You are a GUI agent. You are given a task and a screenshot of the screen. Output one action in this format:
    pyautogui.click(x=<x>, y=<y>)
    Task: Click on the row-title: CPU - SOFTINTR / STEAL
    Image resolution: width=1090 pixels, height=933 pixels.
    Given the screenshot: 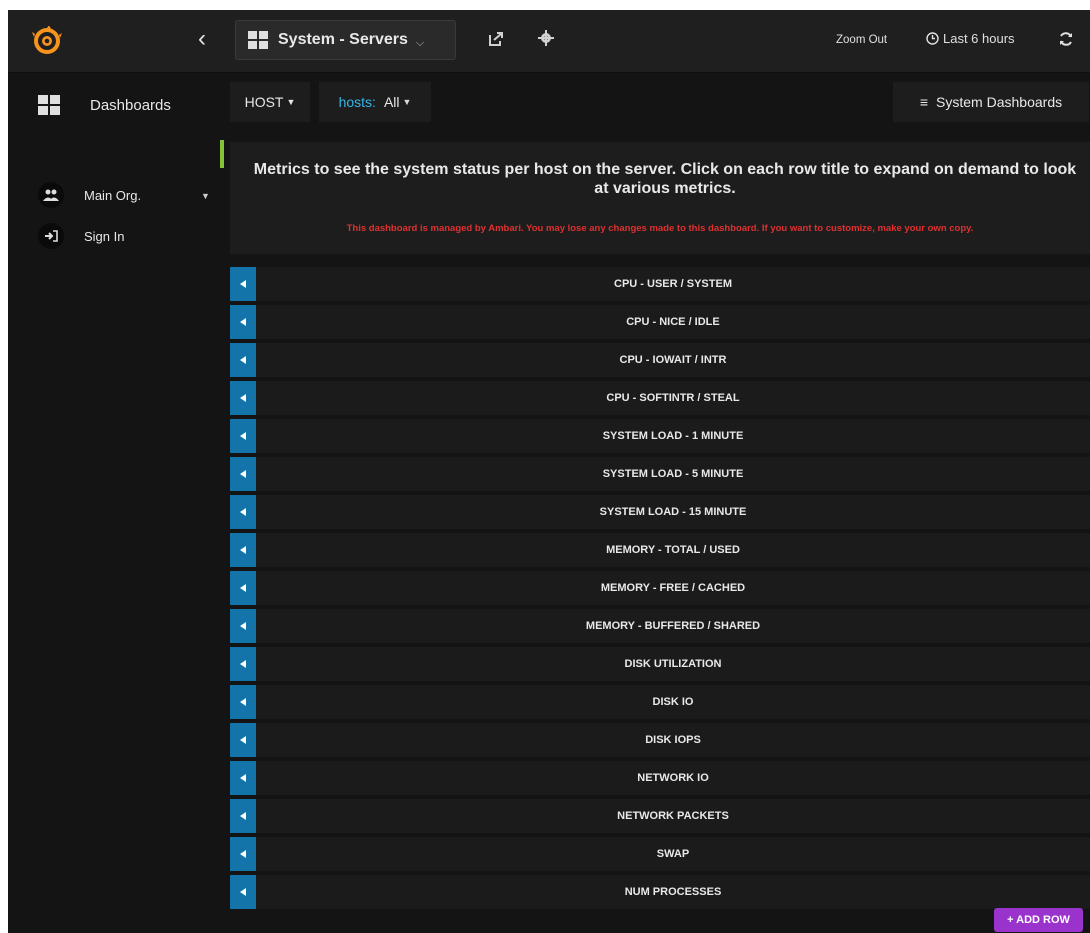 What is the action you would take?
    pyautogui.click(x=673, y=398)
    